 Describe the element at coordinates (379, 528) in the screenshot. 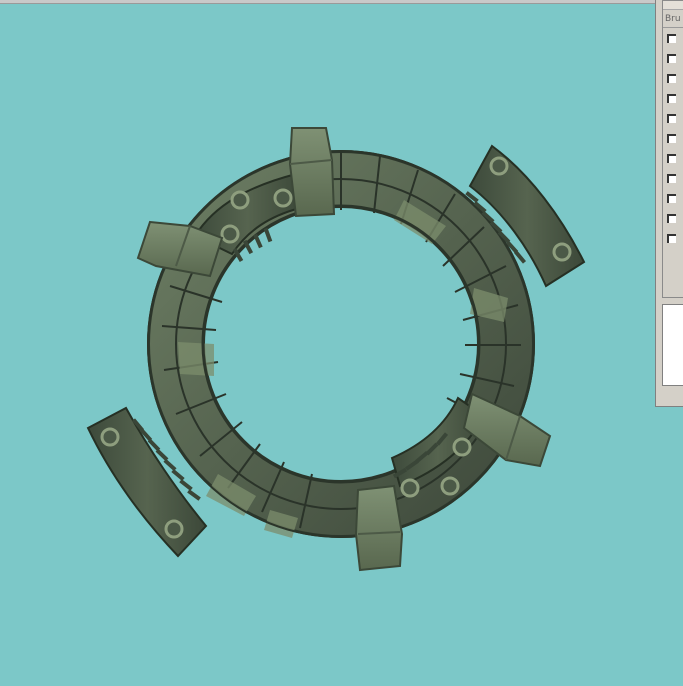

I see `bracket-bottom` at that location.